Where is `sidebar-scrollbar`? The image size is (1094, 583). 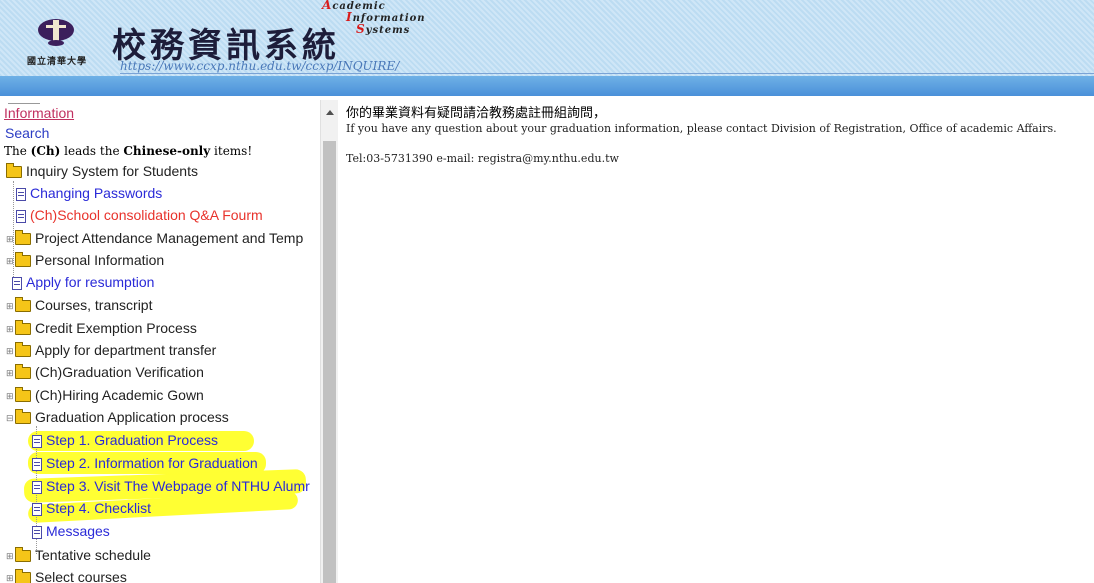
sidebar-scrollbar is located at coordinates (329, 341).